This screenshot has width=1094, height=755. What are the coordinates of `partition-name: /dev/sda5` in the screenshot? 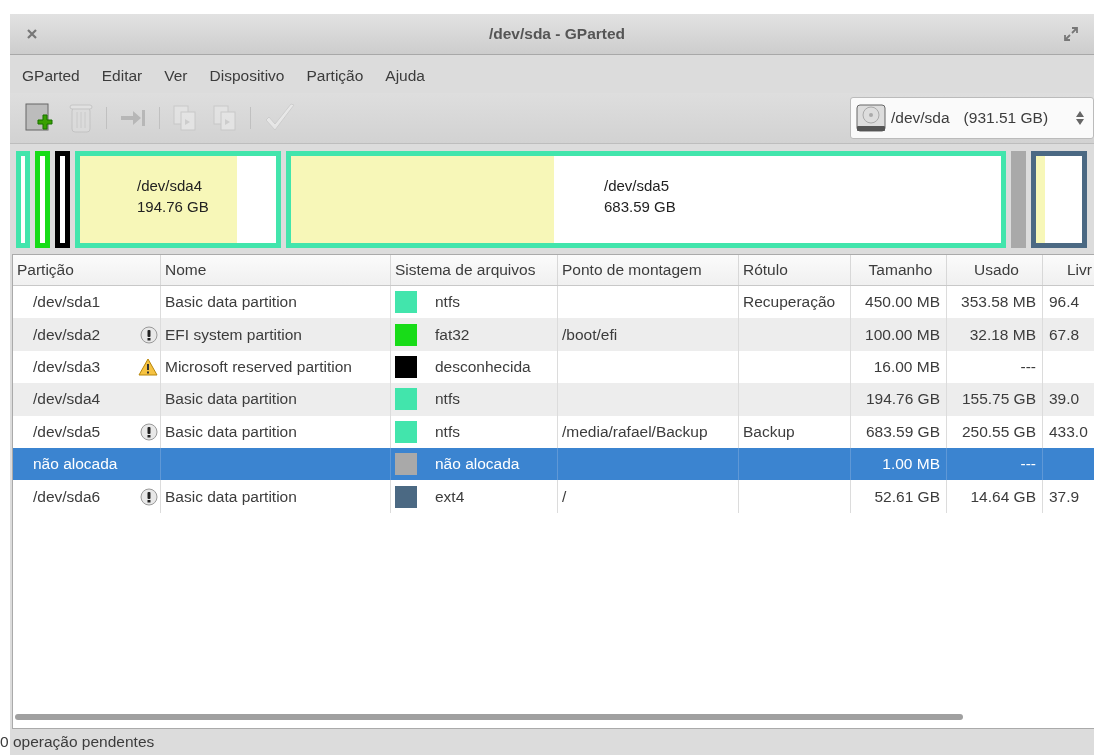 It's located at (637, 185).